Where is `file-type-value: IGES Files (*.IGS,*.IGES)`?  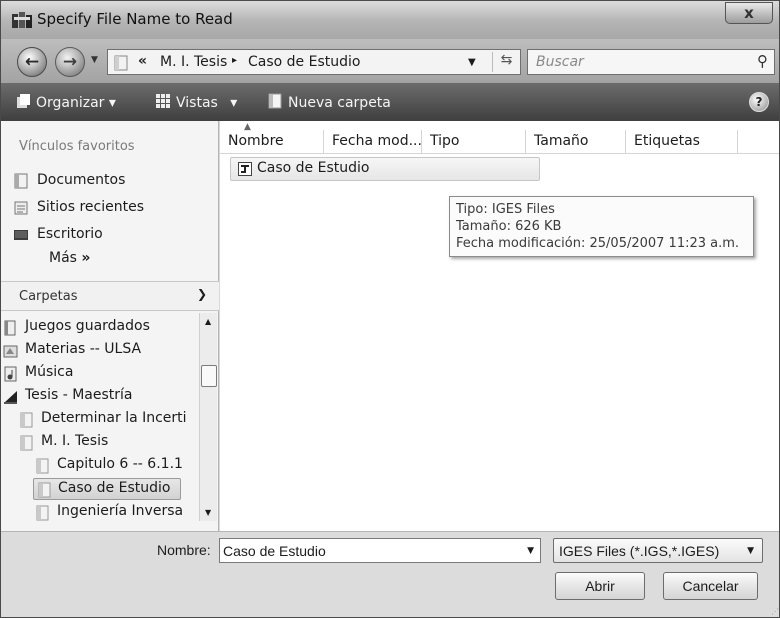 file-type-value: IGES Files (*.IGS,*.IGES) is located at coordinates (639, 551).